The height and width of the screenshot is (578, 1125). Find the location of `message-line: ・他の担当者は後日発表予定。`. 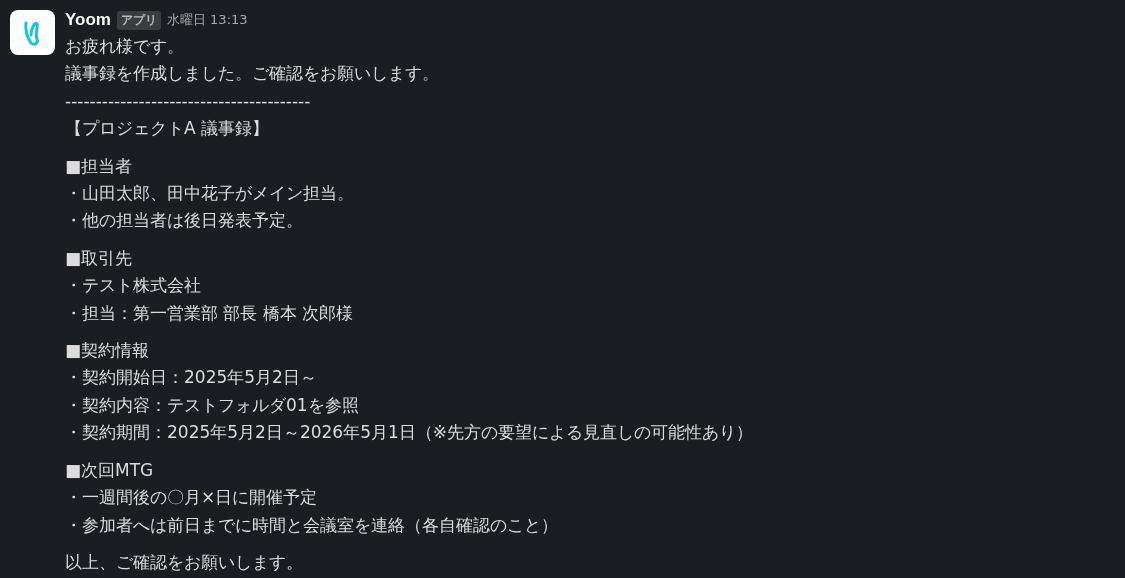

message-line: ・他の担当者は後日発表予定。 is located at coordinates (184, 221).